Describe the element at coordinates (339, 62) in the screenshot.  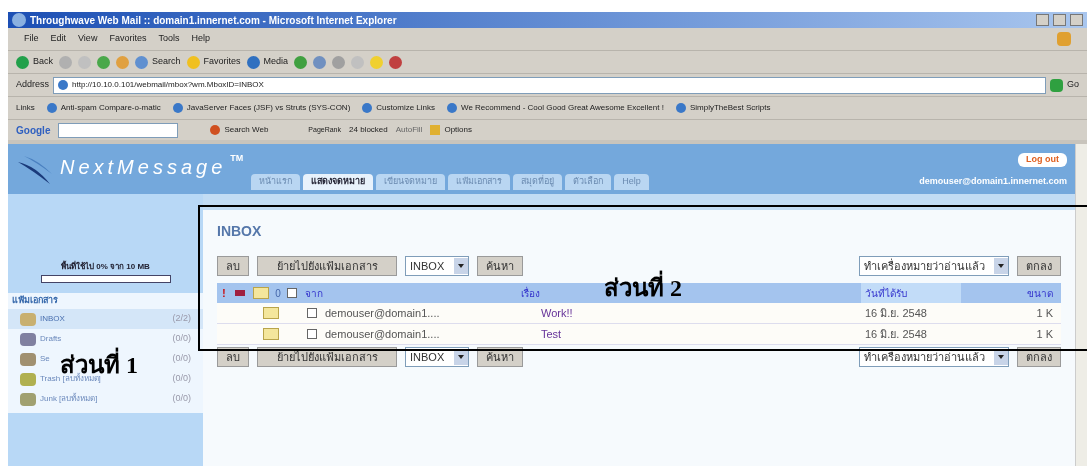
I see `print-button` at that location.